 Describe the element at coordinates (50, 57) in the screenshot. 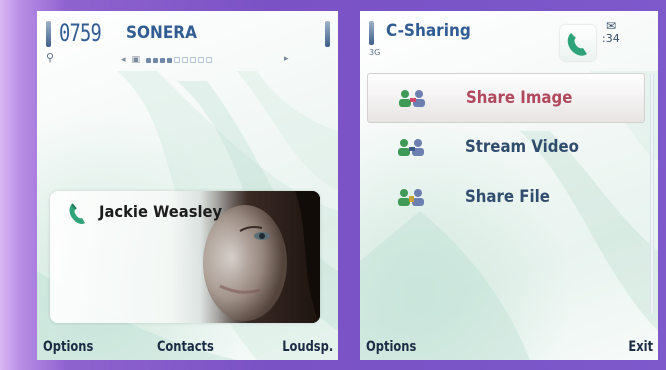

I see `network-type-icon: ⚲` at that location.